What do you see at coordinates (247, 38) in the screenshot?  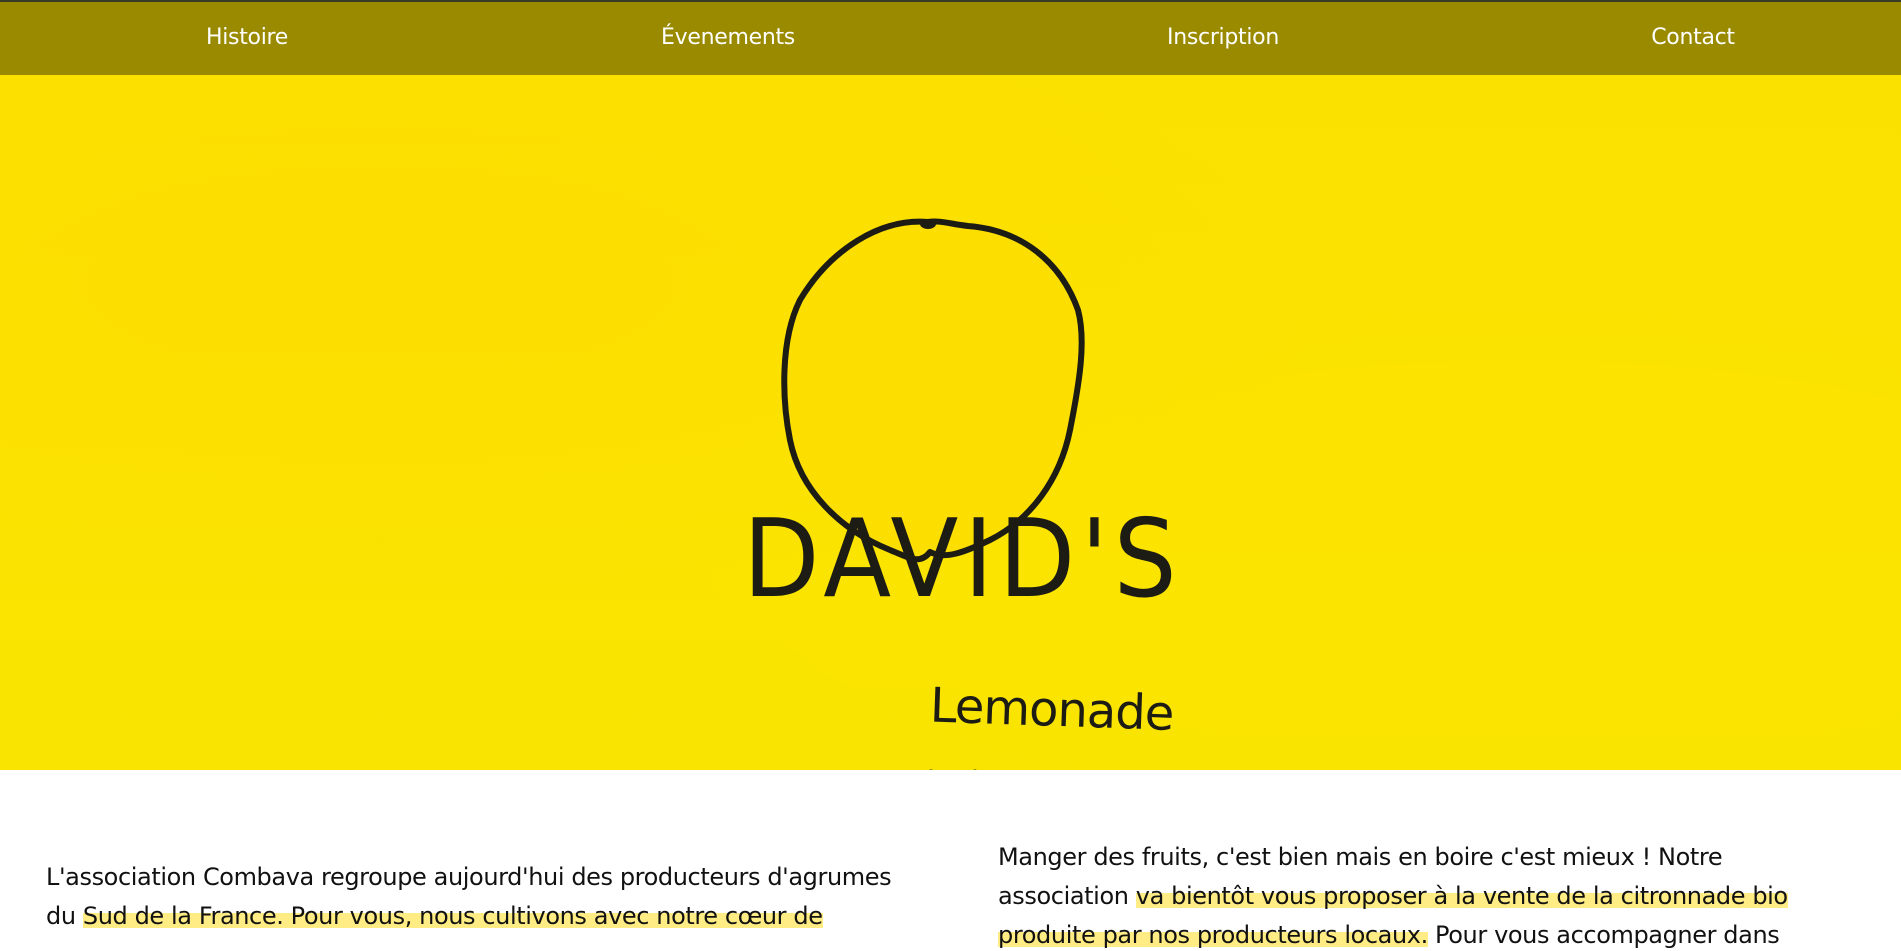 I see `nav-histoire: Histoire` at bounding box center [247, 38].